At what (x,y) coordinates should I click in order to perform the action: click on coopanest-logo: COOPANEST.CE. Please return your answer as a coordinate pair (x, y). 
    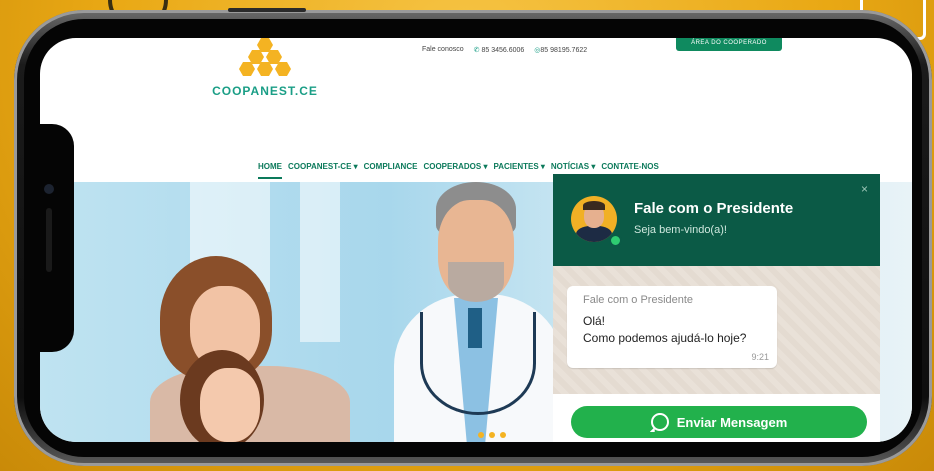
    Looking at the image, I should click on (265, 73).